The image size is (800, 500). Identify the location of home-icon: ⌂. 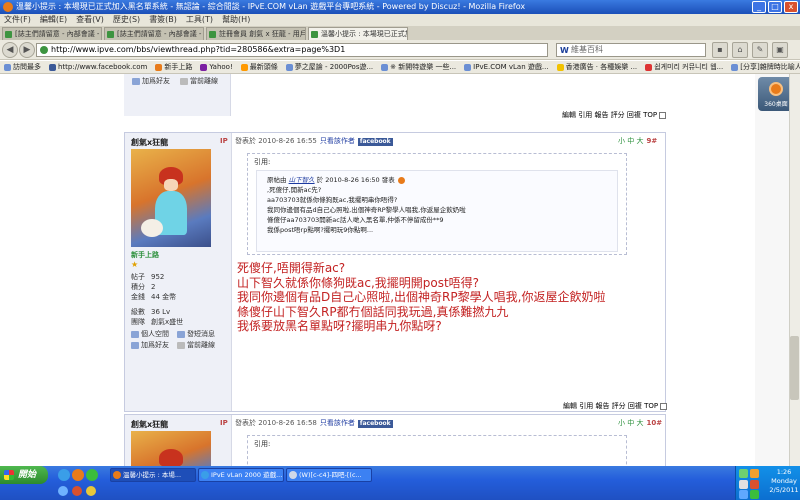
(740, 50).